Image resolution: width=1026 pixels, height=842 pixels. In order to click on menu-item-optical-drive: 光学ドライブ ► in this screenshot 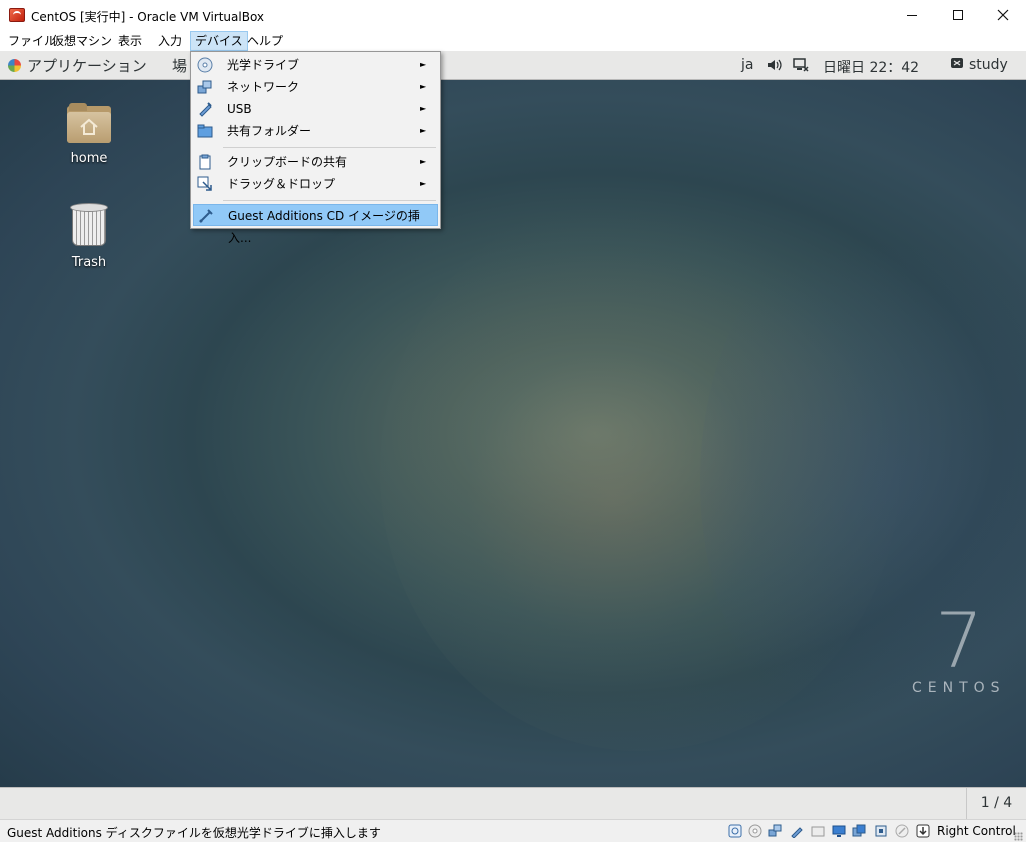, I will do `click(315, 65)`.